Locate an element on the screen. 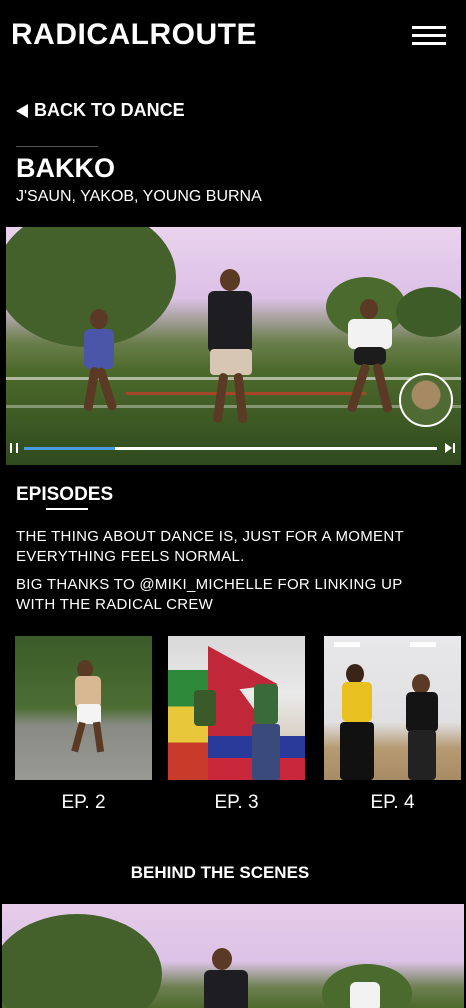  episodes-underline is located at coordinates (67, 509).